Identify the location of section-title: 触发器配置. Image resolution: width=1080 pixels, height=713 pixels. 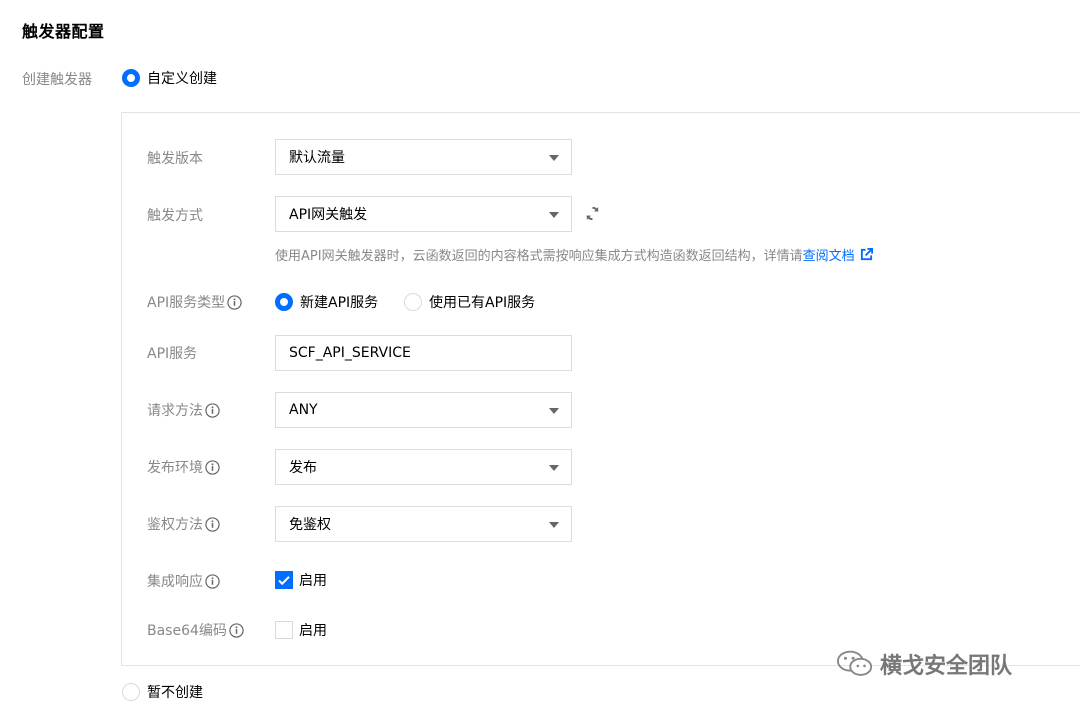
(63, 31).